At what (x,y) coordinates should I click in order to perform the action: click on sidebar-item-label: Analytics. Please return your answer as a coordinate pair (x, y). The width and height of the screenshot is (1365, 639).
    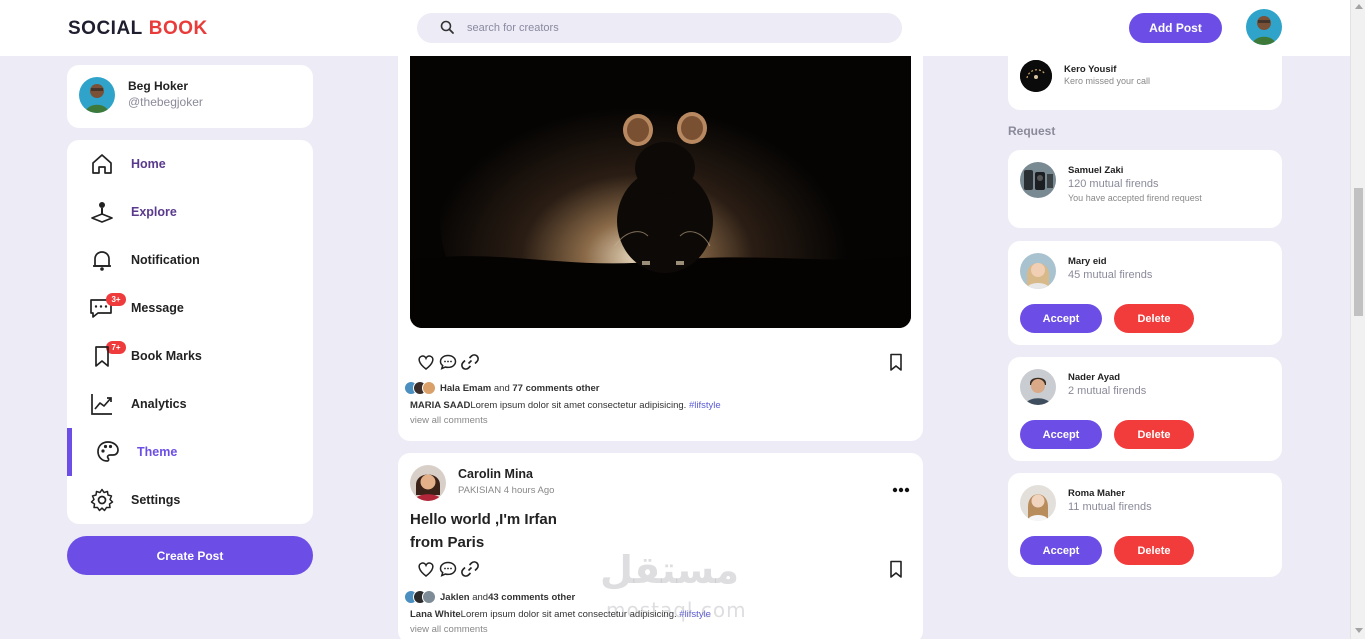
    Looking at the image, I should click on (159, 404).